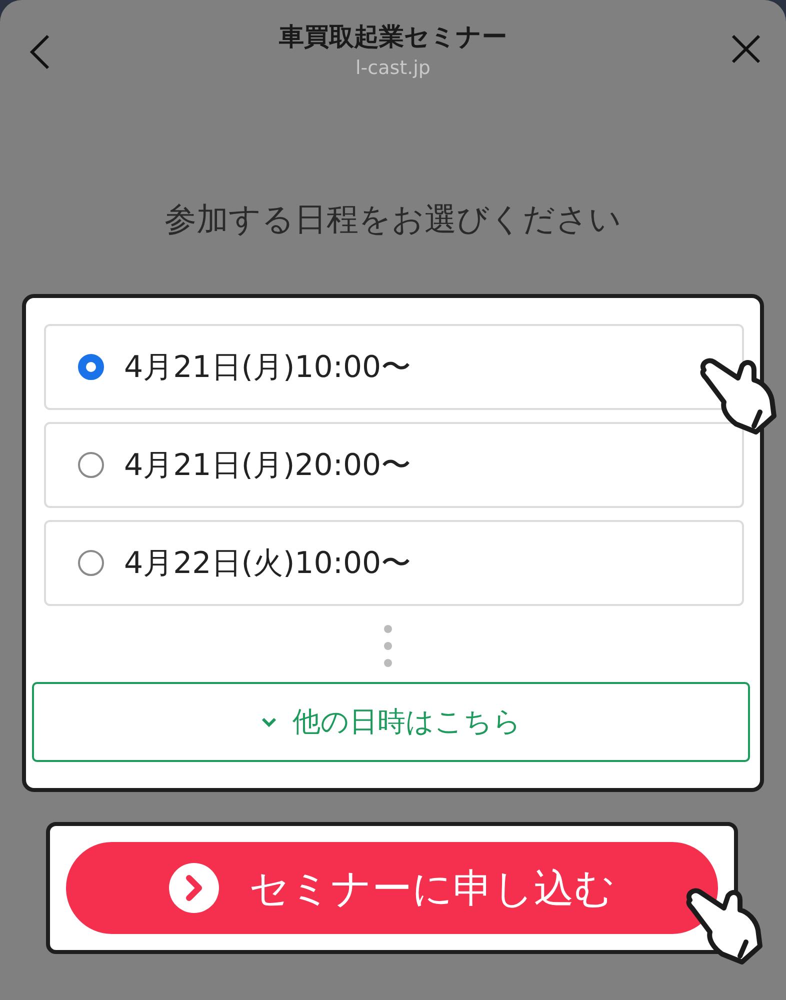 Image resolution: width=786 pixels, height=1000 pixels. Describe the element at coordinates (394, 563) in the screenshot. I see `date-option: 4月22日(火)10:00〜` at that location.